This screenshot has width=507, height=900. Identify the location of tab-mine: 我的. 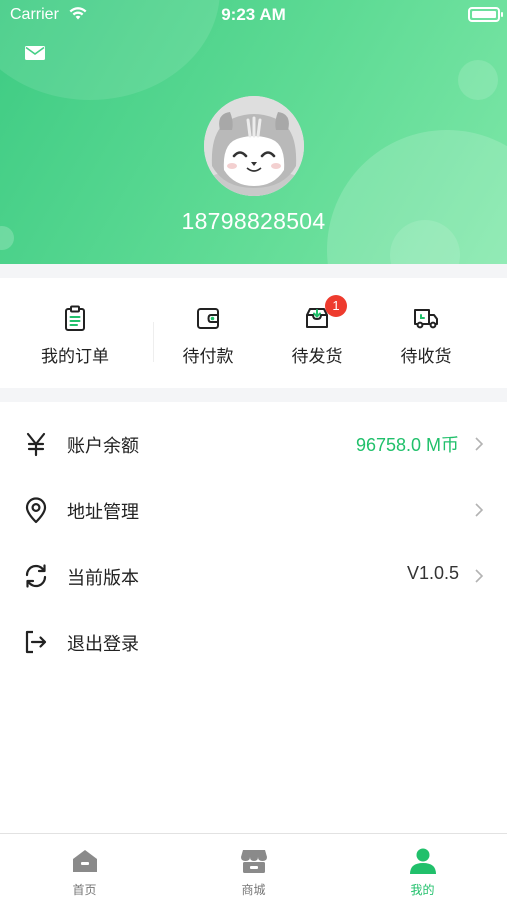
(422, 867).